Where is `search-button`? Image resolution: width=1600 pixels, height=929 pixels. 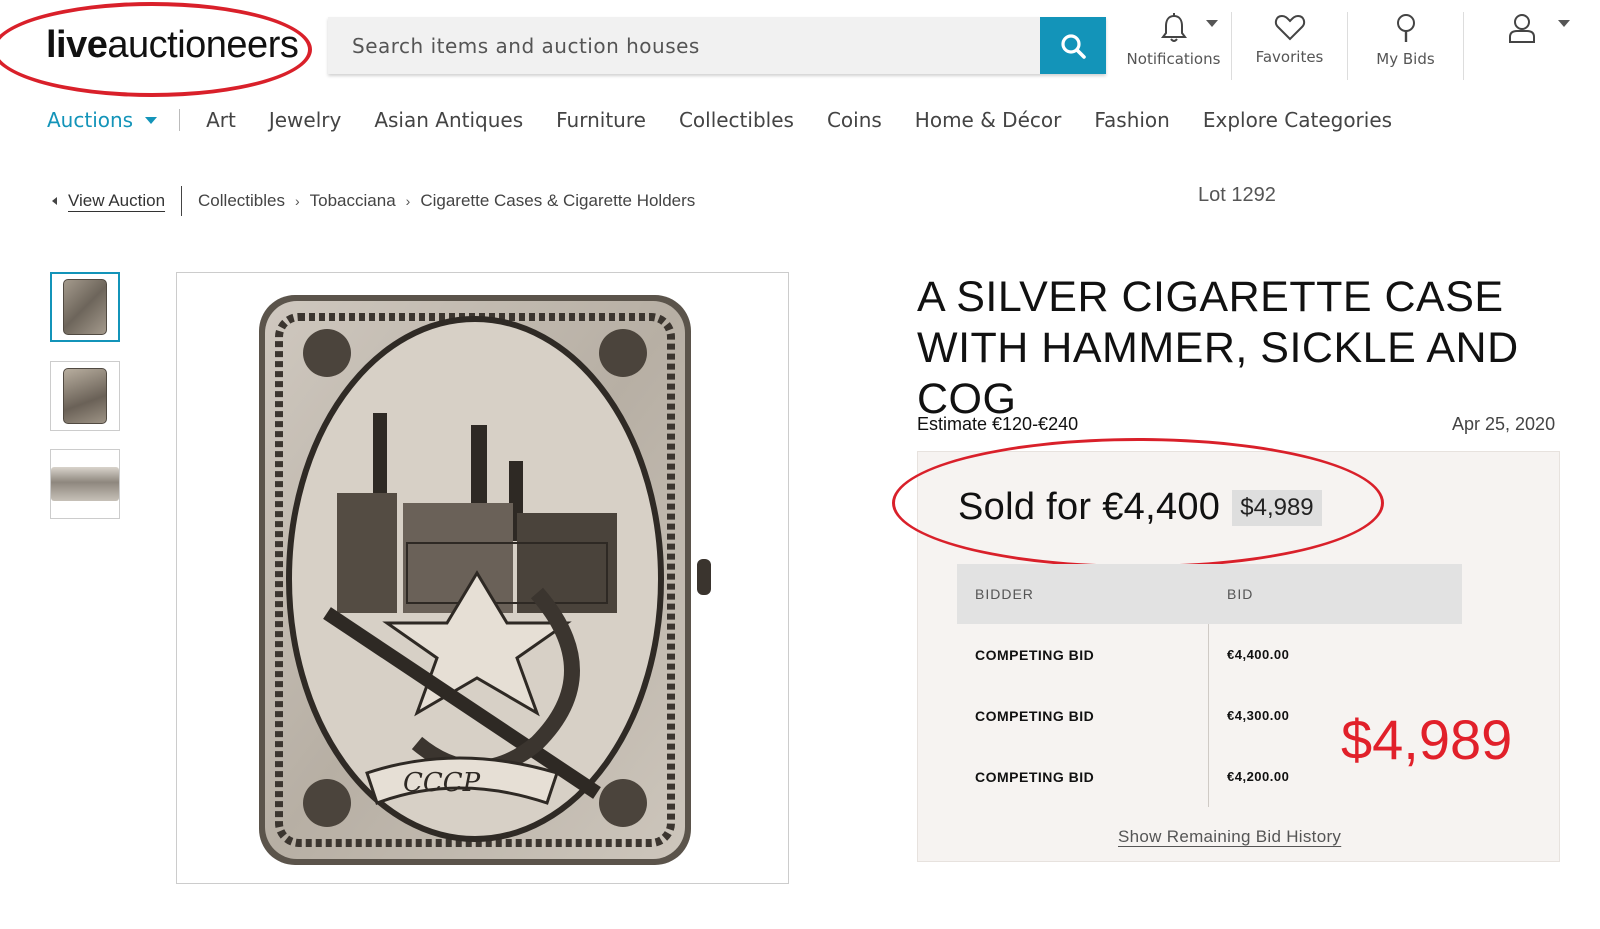
search-button is located at coordinates (1073, 45).